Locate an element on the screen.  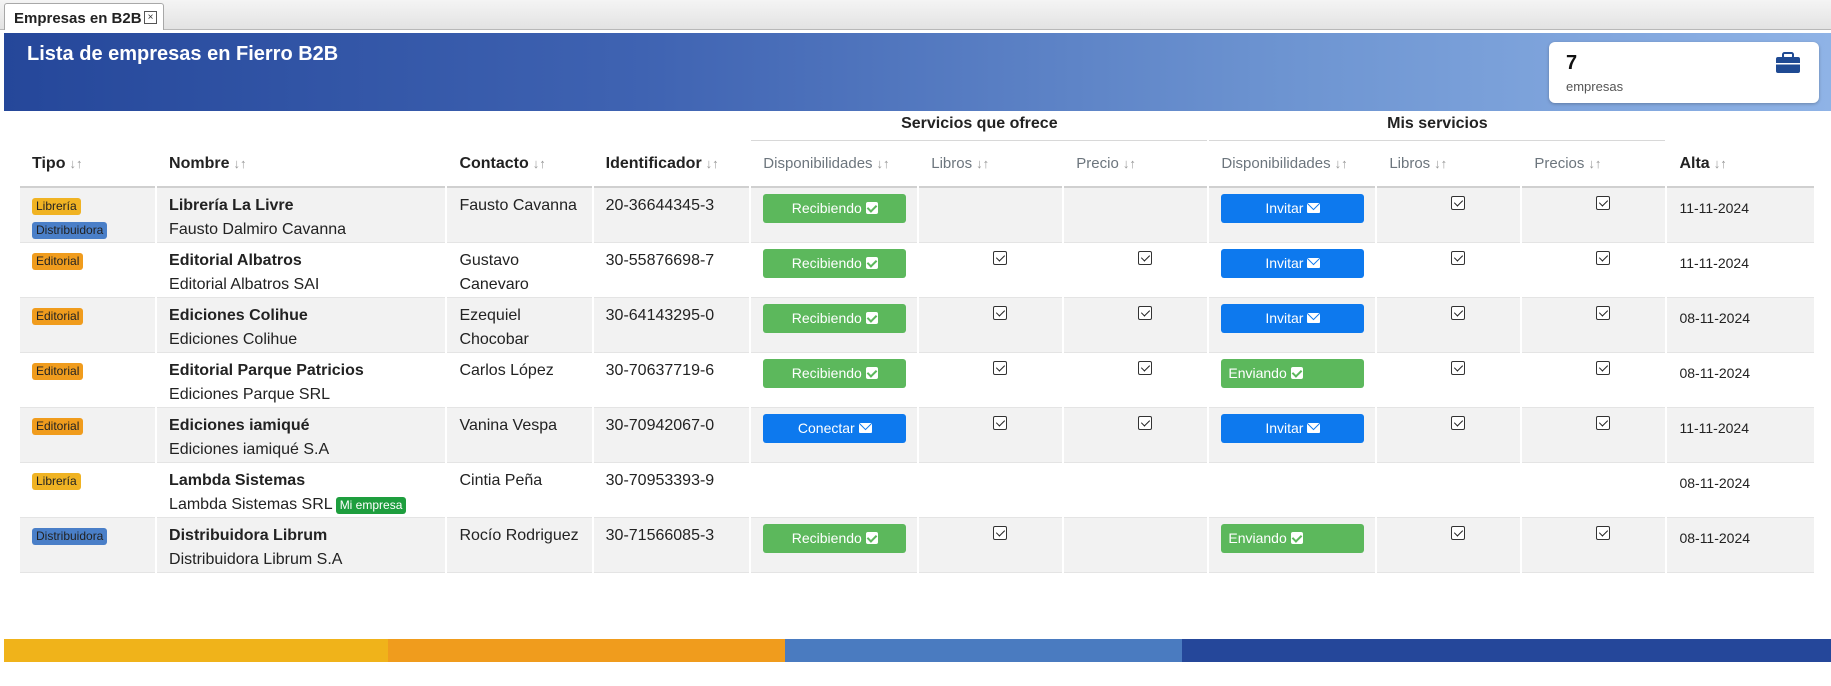
contact-cell: Vanina Vespa is located at coordinates (519, 435).